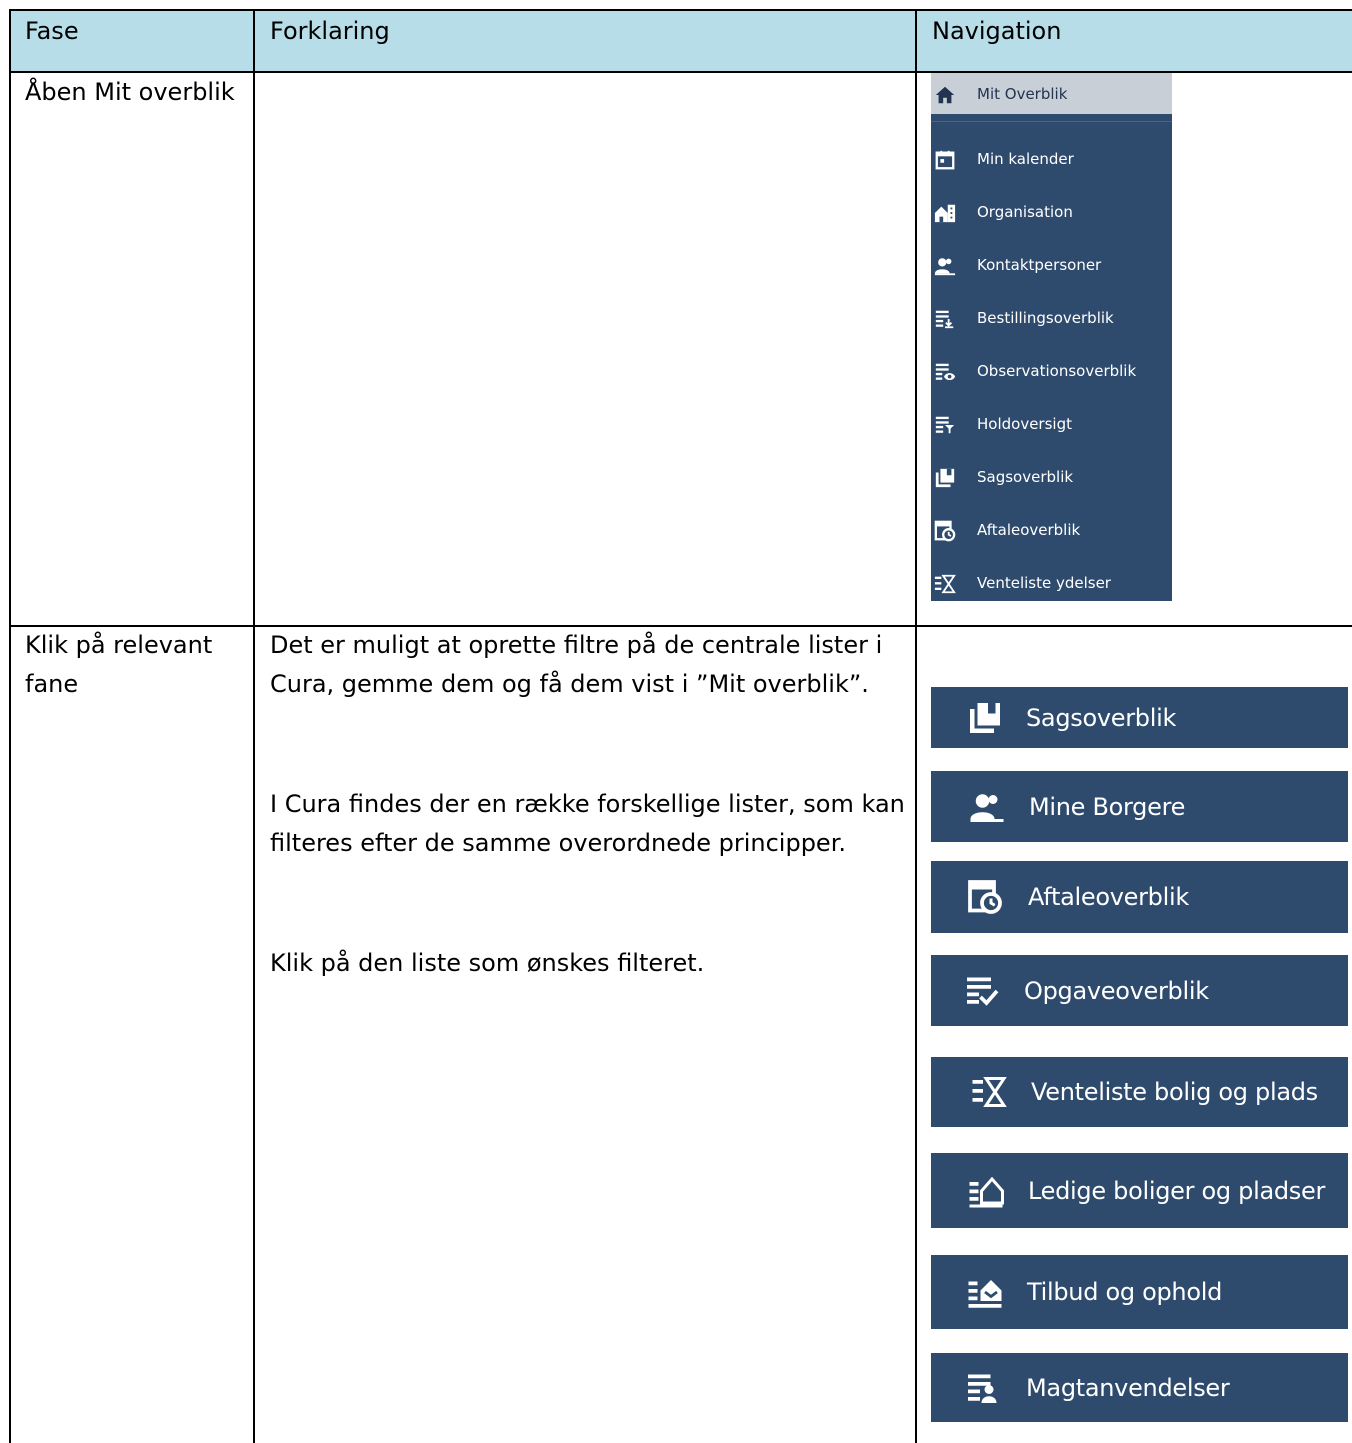 The width and height of the screenshot is (1352, 1443). I want to click on sidebar-item-label: Aftaleoverblik, so click(1029, 530).